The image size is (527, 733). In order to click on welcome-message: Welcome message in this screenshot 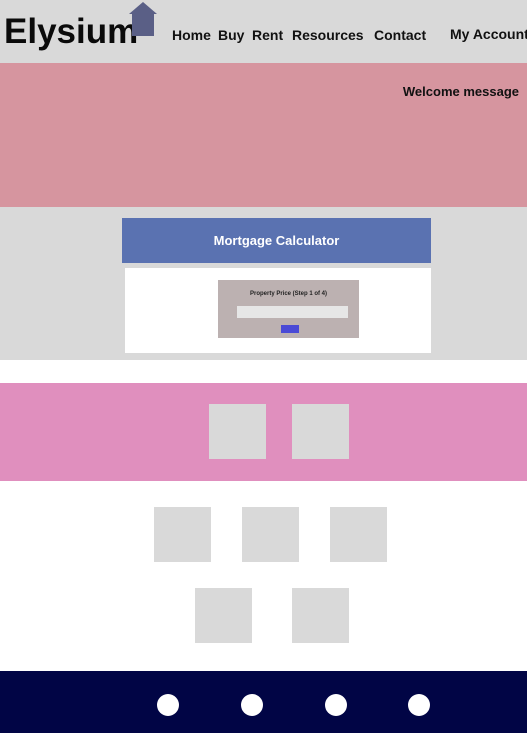, I will do `click(460, 91)`.